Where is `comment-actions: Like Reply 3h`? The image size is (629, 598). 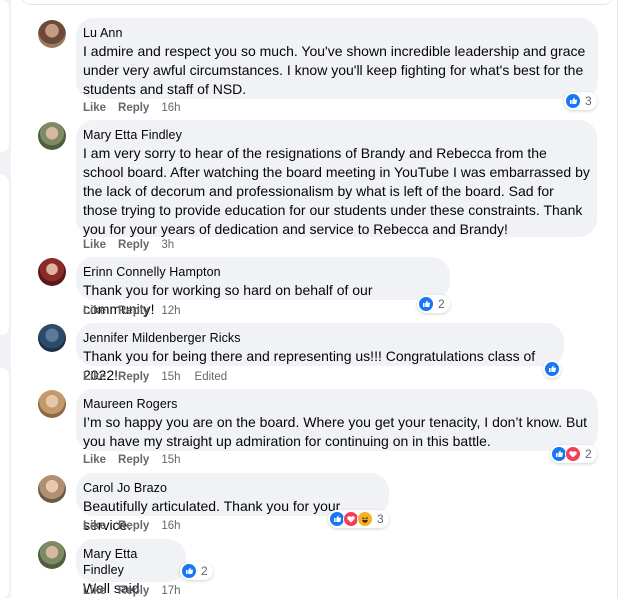 comment-actions: Like Reply 3h is located at coordinates (128, 245).